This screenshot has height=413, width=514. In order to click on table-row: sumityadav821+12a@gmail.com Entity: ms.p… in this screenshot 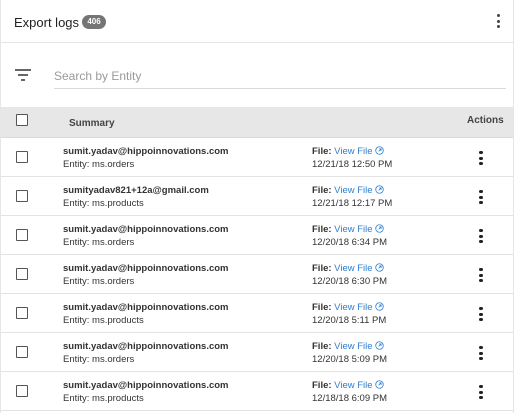, I will do `click(257, 196)`.